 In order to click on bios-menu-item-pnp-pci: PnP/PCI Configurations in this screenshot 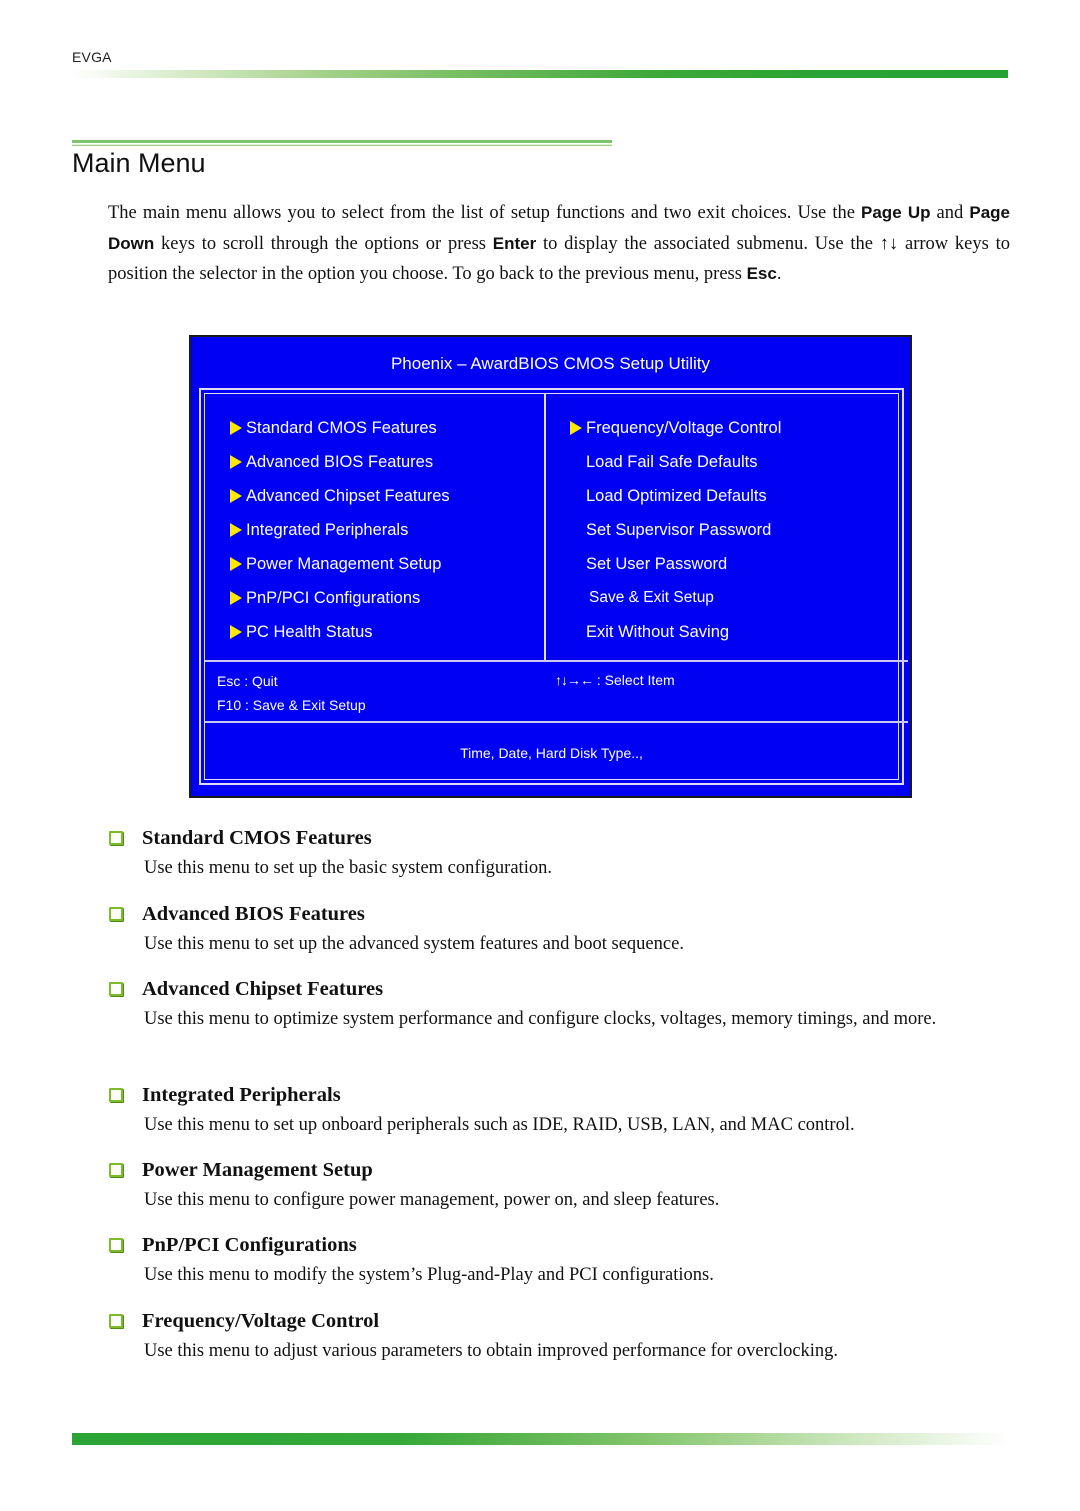, I will do `click(340, 598)`.